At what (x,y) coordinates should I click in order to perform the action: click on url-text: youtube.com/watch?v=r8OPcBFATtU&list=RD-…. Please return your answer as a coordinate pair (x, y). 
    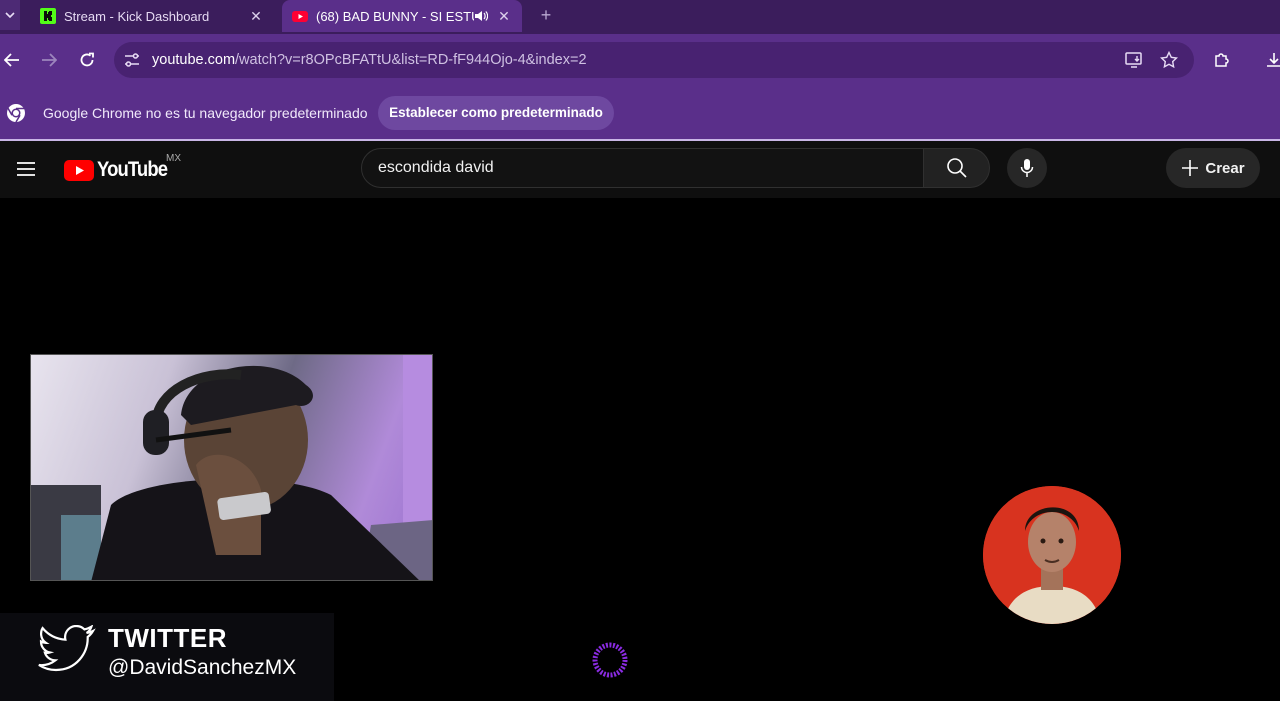
    Looking at the image, I should click on (369, 60).